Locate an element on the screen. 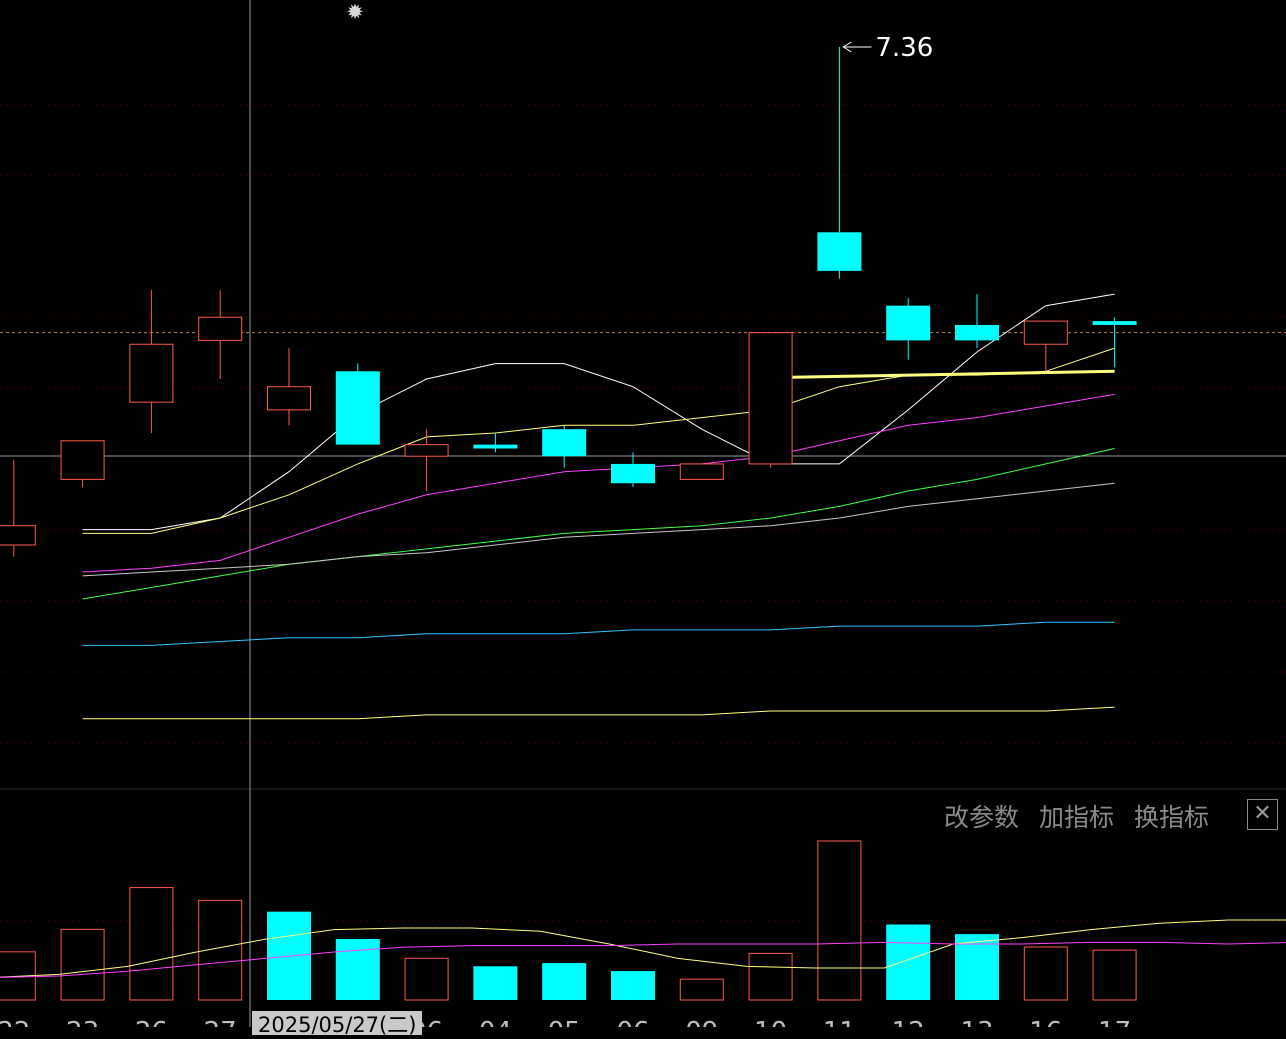 This screenshot has width=1286, height=1039. x-tick-label: 23 is located at coordinates (82, 1022).